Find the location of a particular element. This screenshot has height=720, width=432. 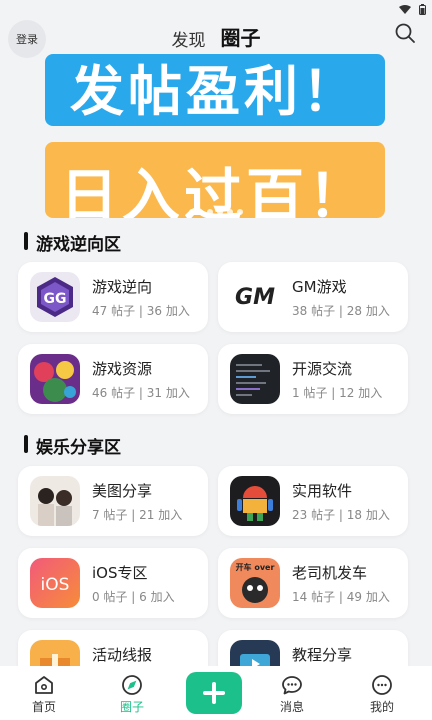

svg-text: GG is located at coordinates (55, 299).